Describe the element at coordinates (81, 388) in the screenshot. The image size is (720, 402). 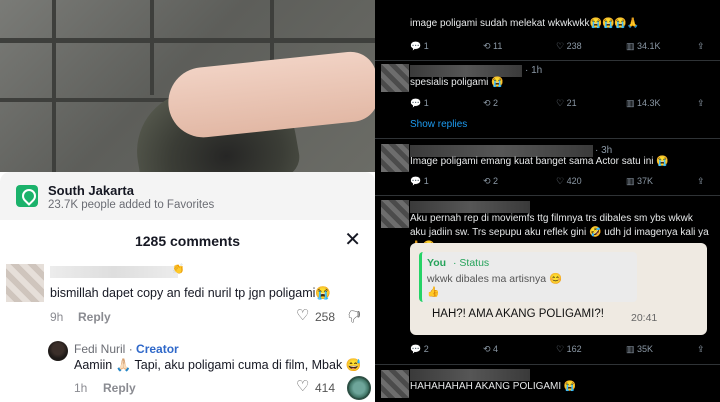
I see `creator-comment-age: 1h` at that location.